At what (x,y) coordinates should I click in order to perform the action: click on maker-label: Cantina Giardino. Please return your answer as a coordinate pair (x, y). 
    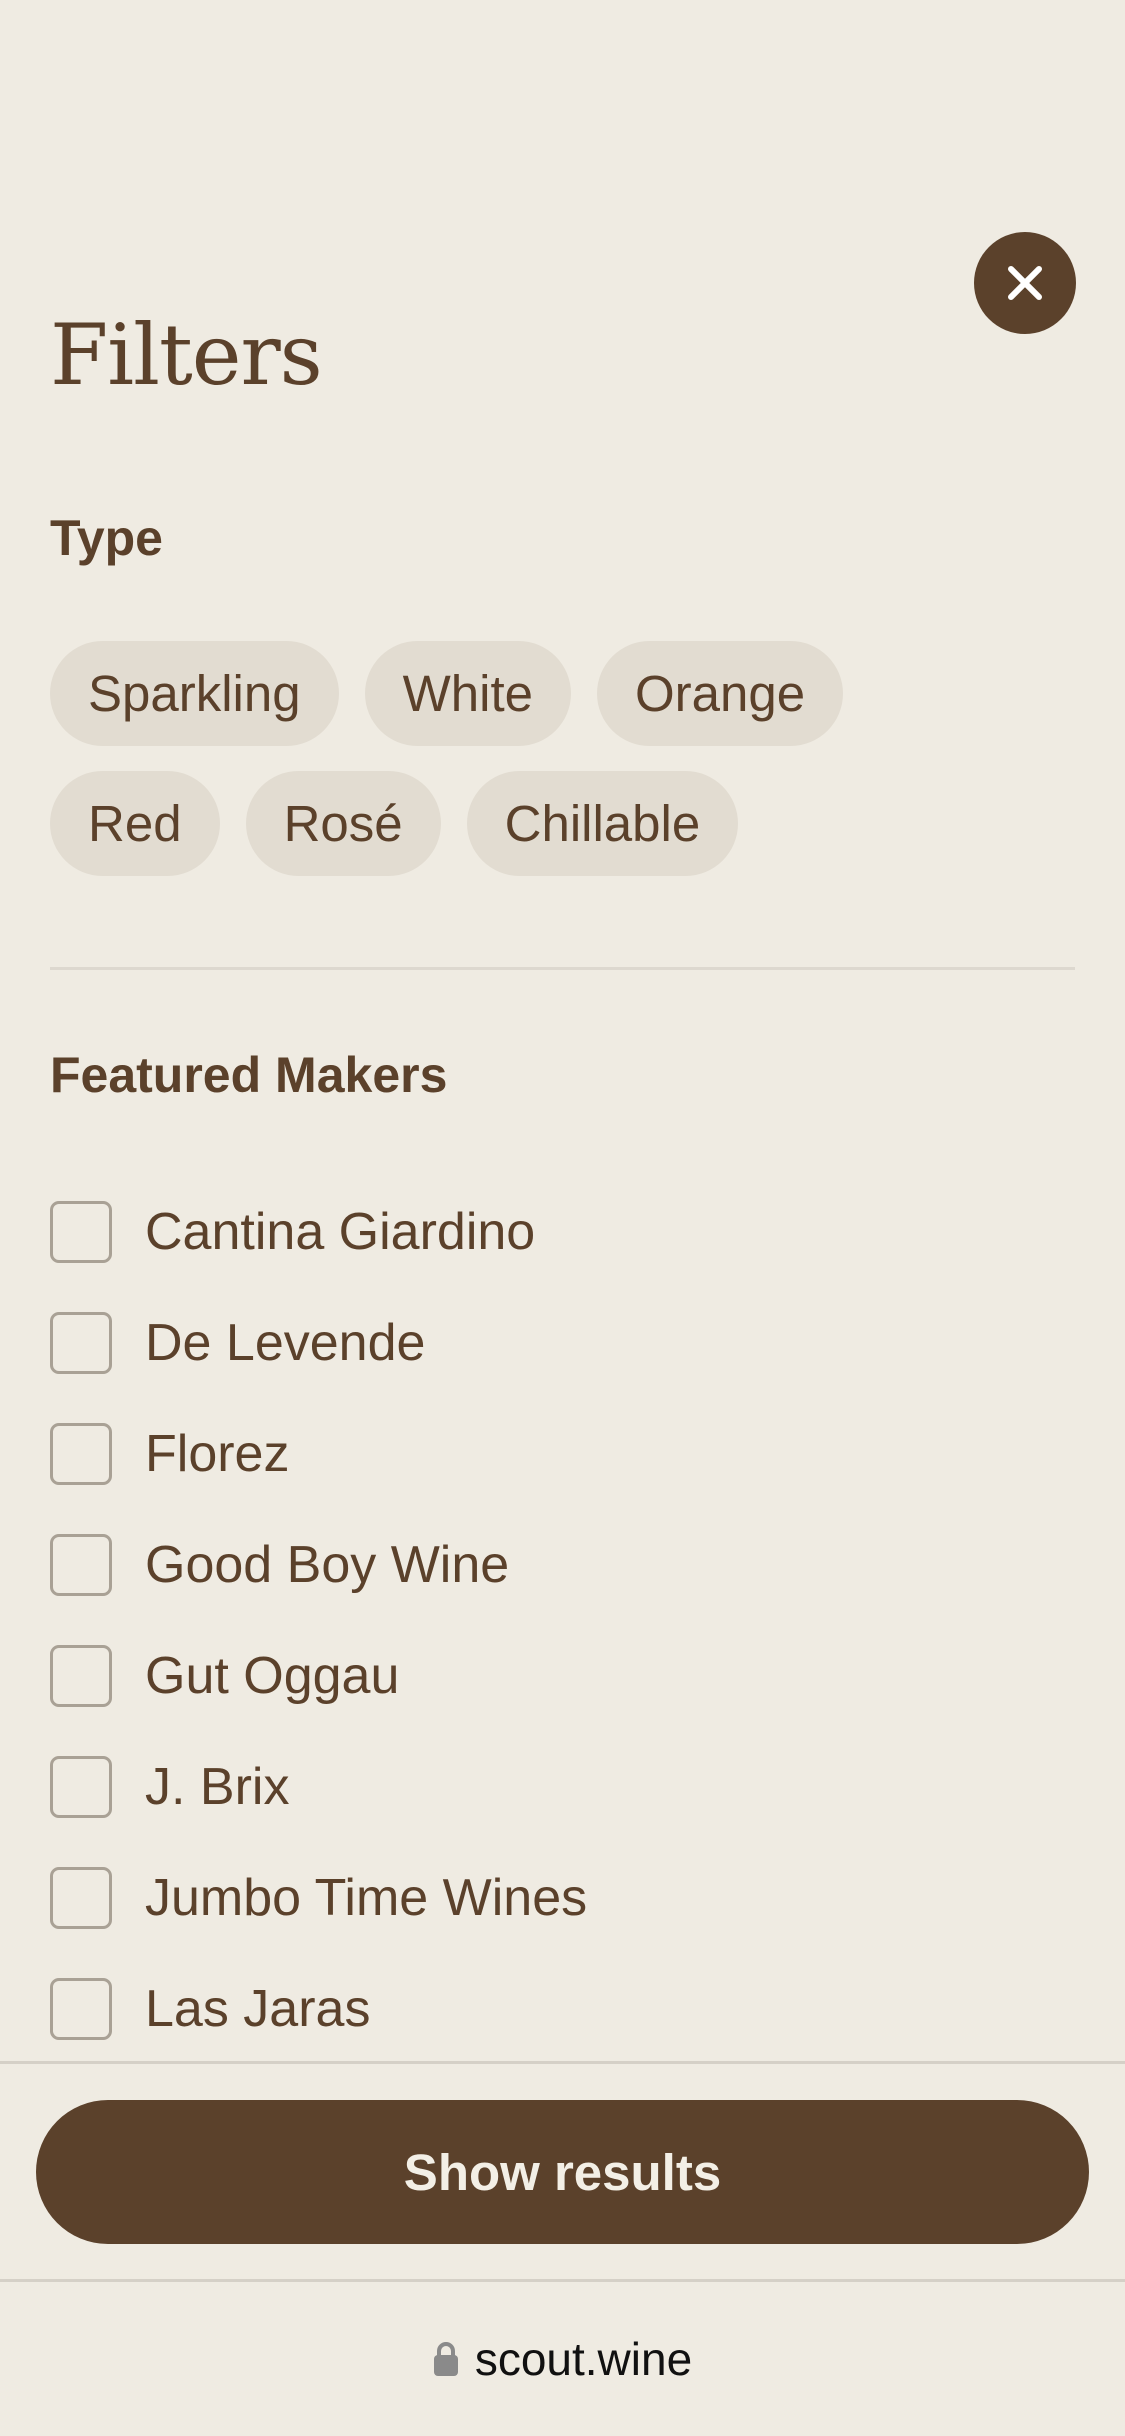
    Looking at the image, I should click on (340, 1231).